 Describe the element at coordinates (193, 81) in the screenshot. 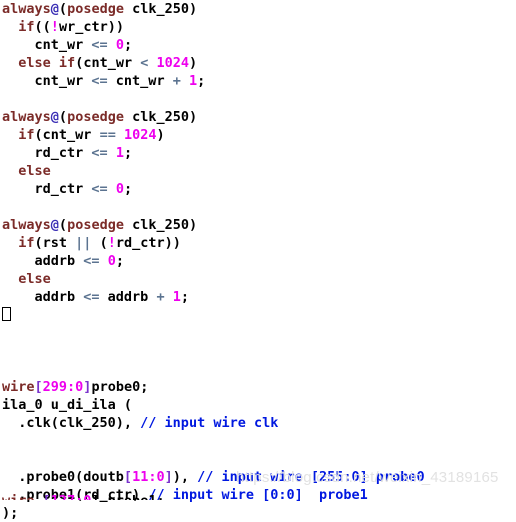

I see `code-token: 1` at that location.